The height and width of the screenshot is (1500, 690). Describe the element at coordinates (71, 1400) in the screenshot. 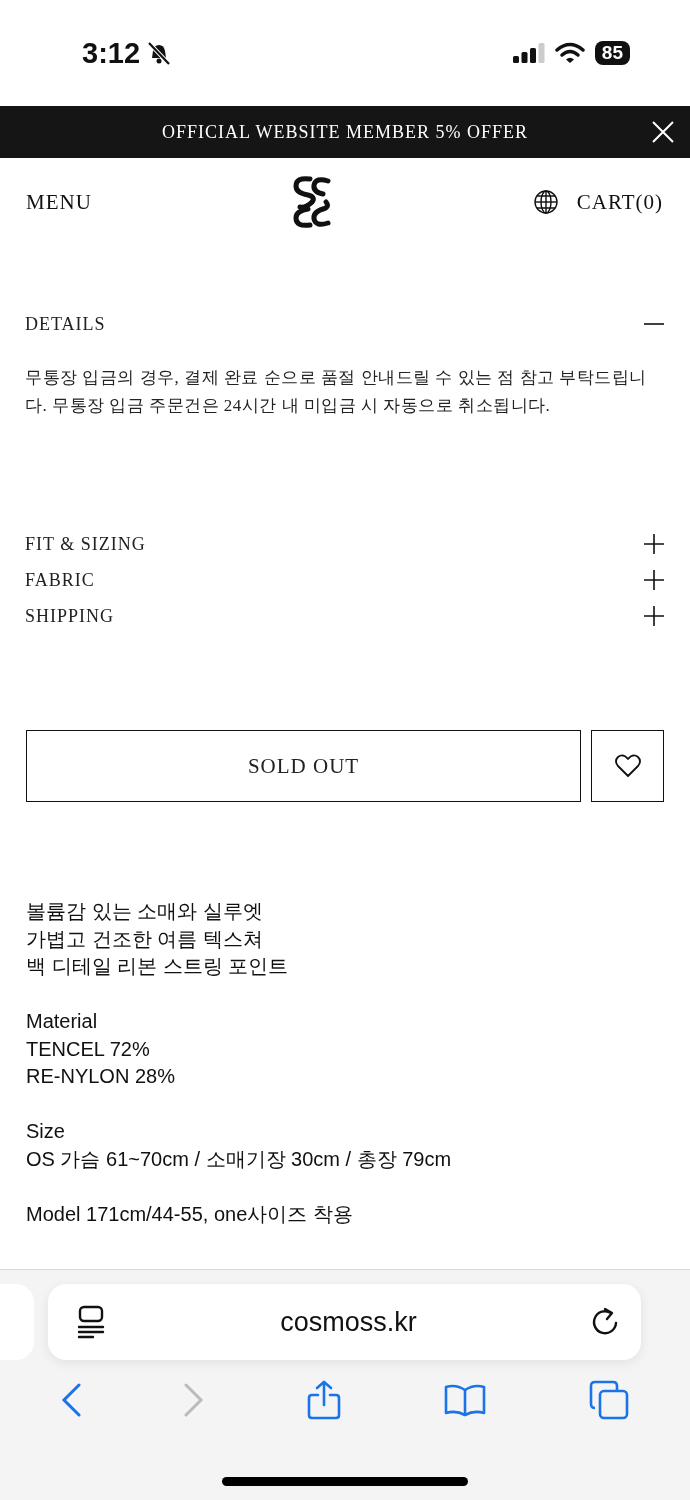

I see `back-icon` at that location.